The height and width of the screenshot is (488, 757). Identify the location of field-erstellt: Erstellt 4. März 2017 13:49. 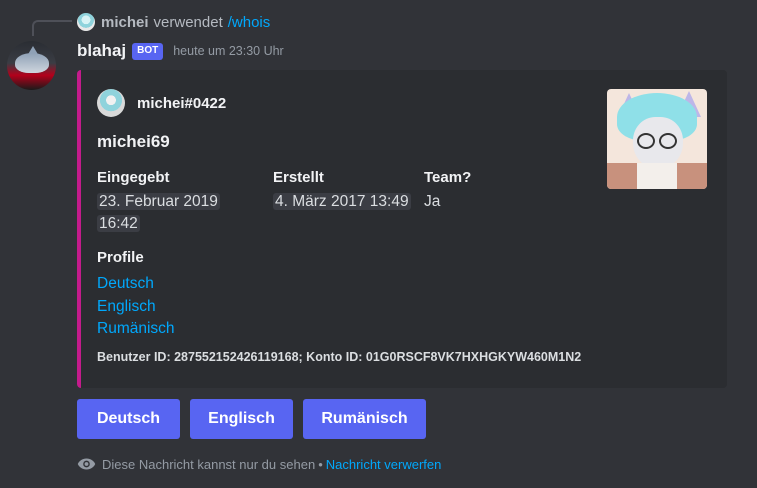
(348, 190).